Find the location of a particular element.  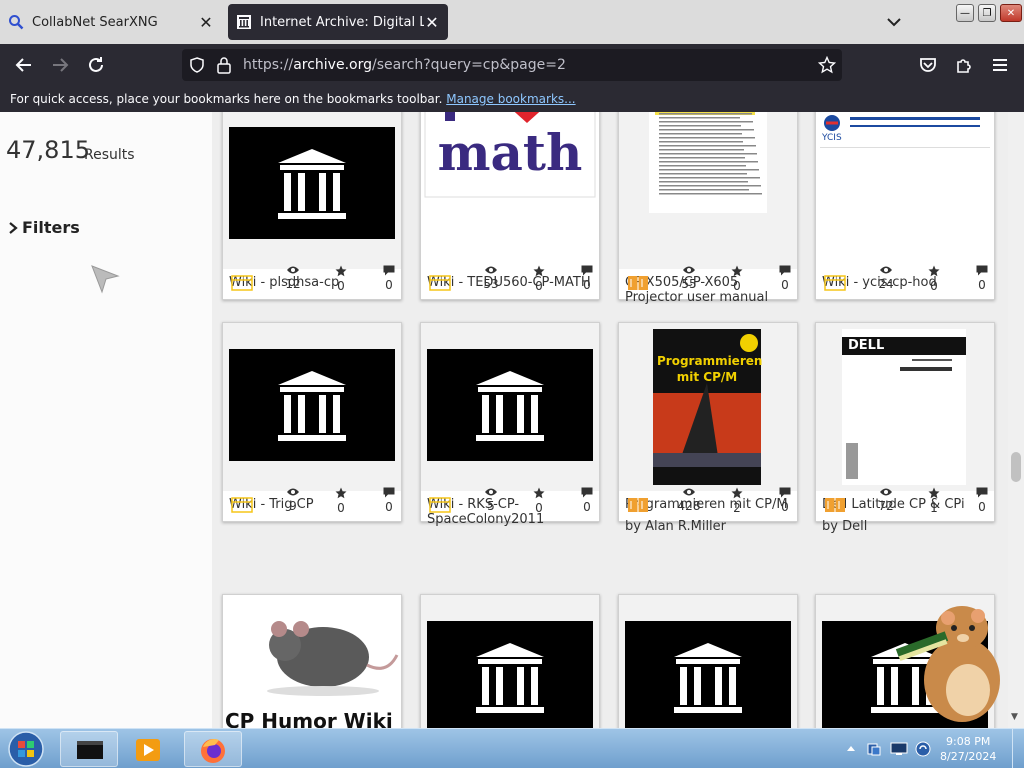

extensions-icon is located at coordinates (964, 65).